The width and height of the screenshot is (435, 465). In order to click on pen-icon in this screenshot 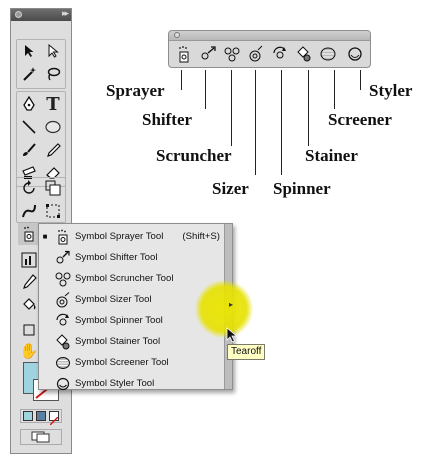, I will do `click(29, 103)`.